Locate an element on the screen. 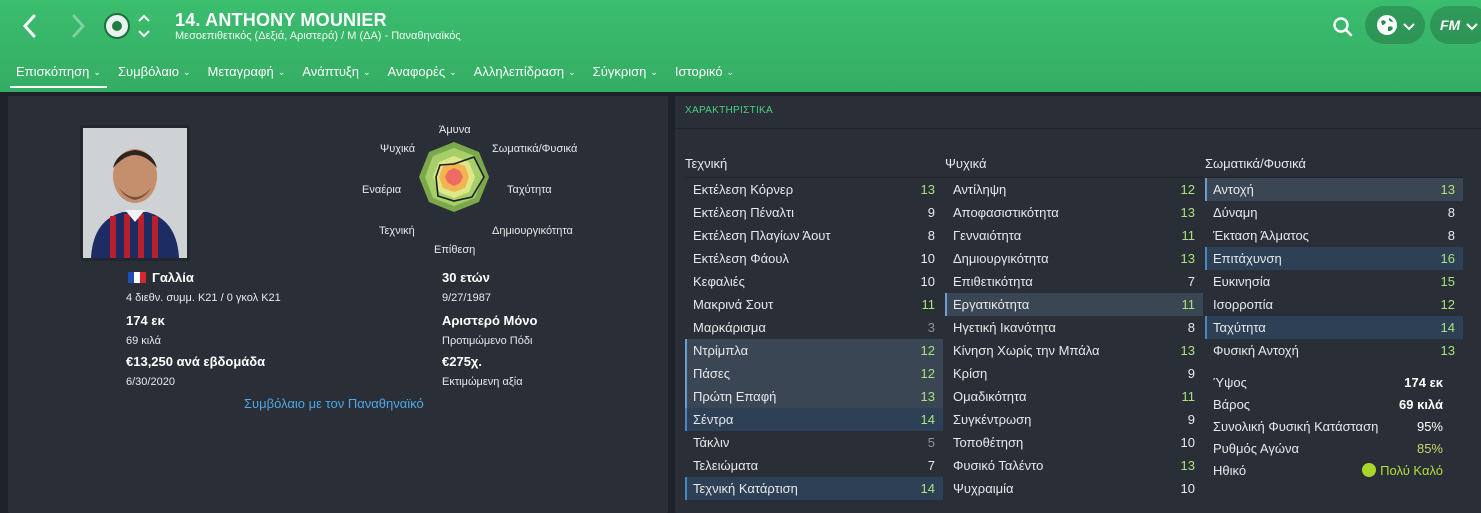 The height and width of the screenshot is (513, 1481). physical-info-row: Ύψος 174 εκ is located at coordinates (1334, 383).